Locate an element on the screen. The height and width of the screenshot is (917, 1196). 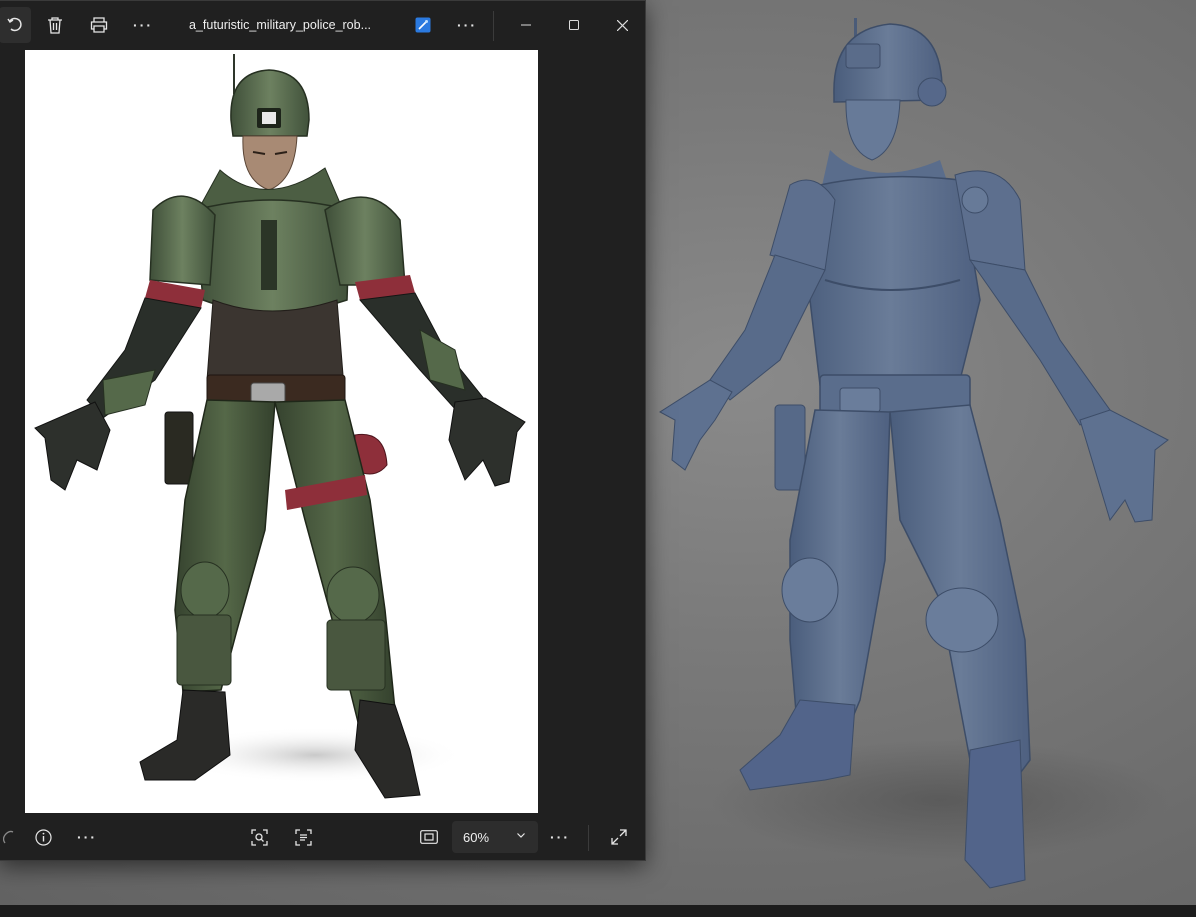
printer-icon is located at coordinates (99, 25).